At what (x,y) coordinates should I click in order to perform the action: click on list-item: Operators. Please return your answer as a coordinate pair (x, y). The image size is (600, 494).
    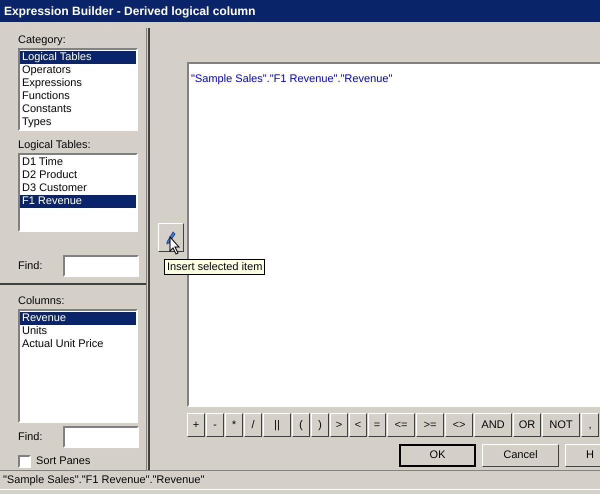
    Looking at the image, I should click on (78, 70).